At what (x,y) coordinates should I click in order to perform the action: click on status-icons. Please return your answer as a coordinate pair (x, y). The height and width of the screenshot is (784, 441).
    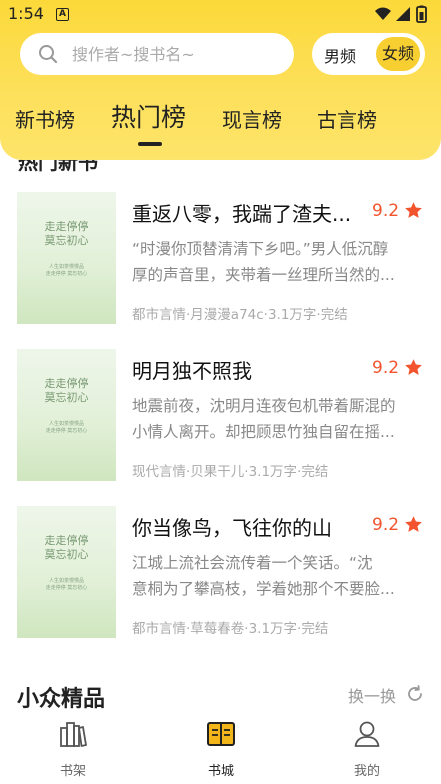
    Looking at the image, I should click on (401, 14).